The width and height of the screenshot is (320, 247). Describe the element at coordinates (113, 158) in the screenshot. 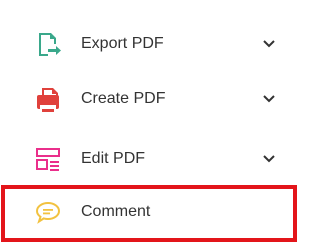

I see `tool-label: Edit PDF` at that location.